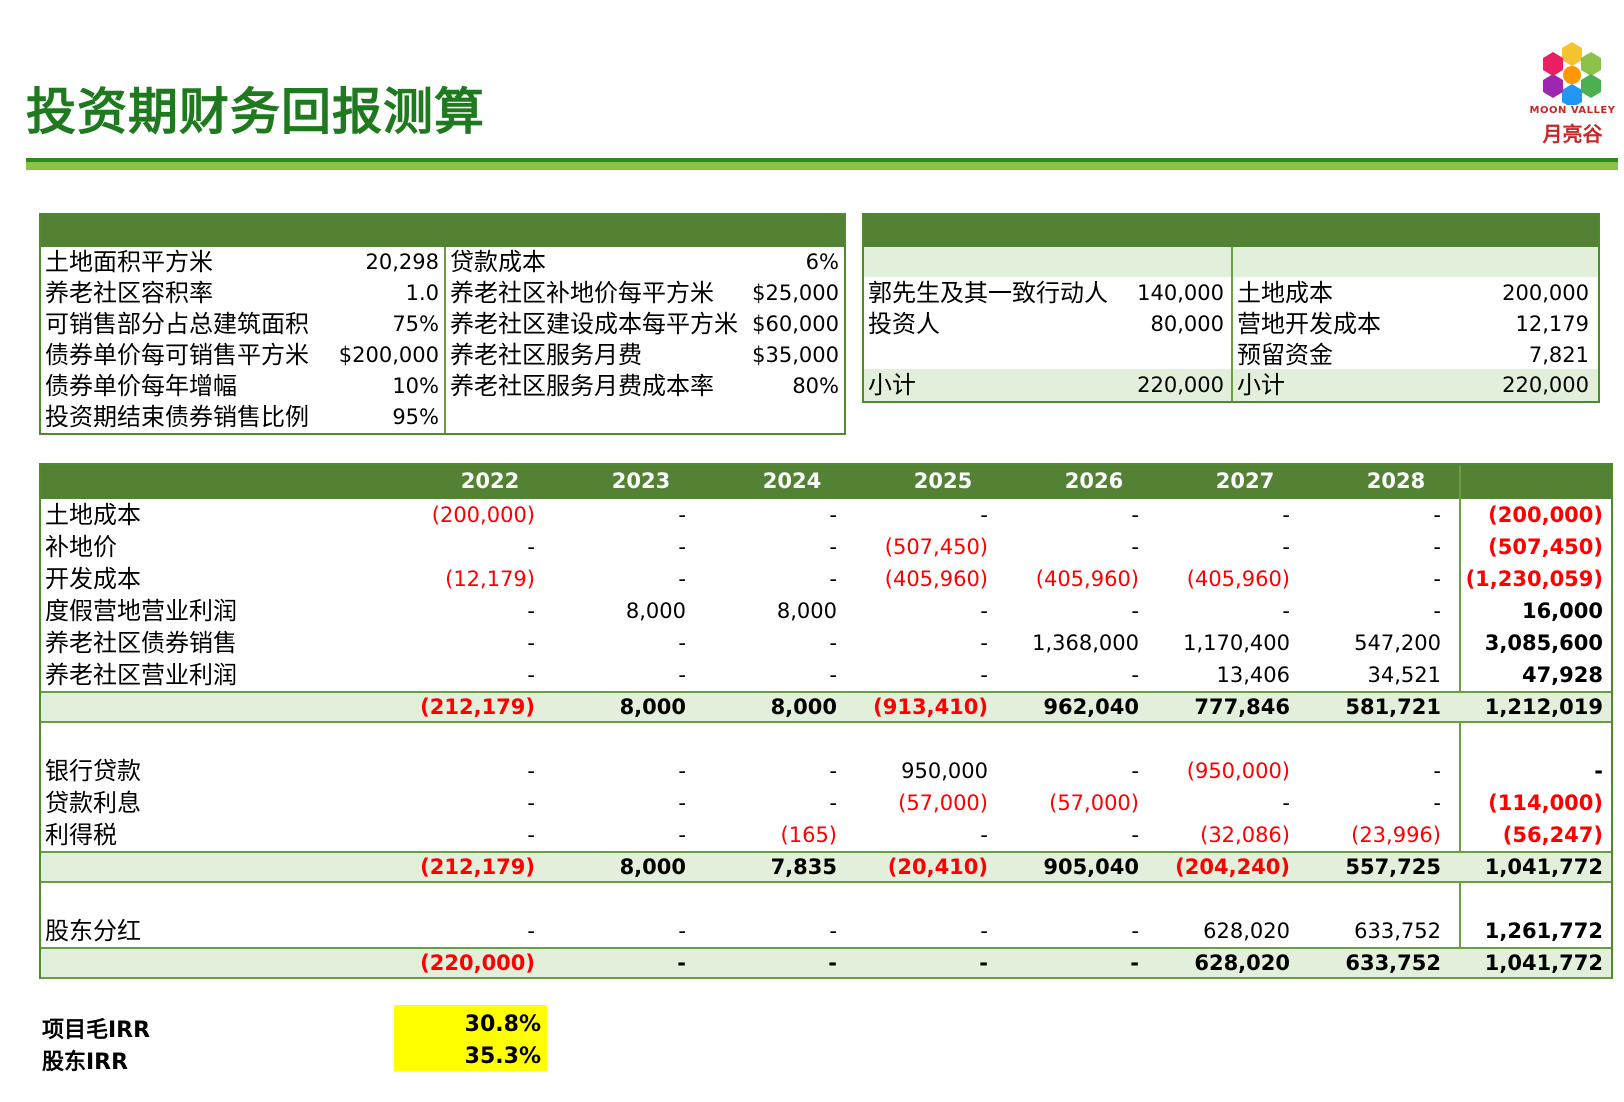  Describe the element at coordinates (490, 579) in the screenshot. I see `cell-value: (12,179)` at that location.